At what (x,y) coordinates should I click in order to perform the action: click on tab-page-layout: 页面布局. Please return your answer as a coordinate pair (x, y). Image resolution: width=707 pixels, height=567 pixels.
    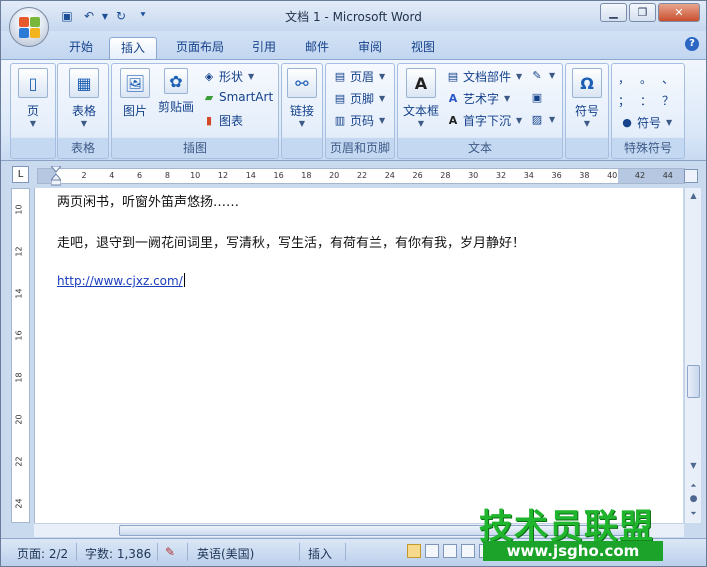
    Looking at the image, I should click on (200, 48).